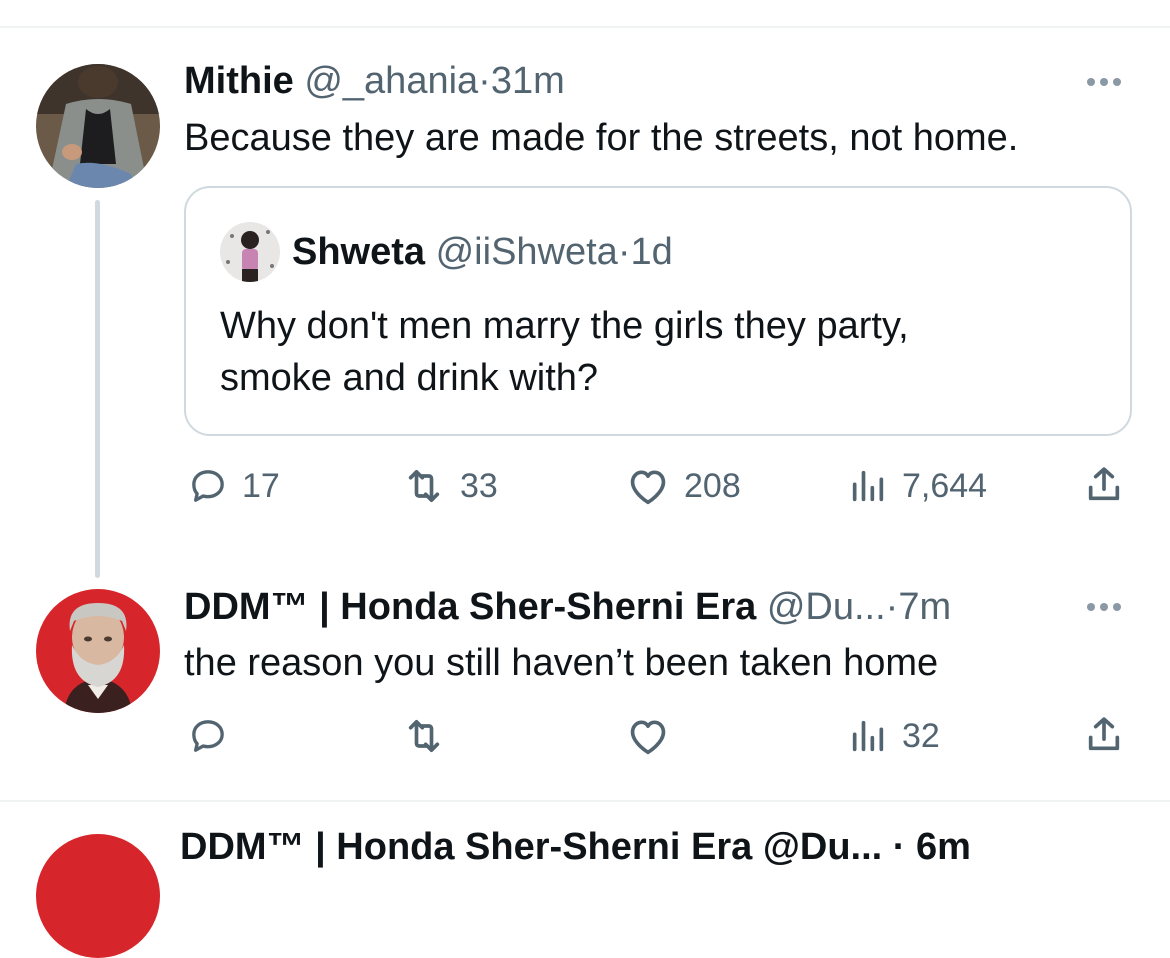 The image size is (1170, 958). Describe the element at coordinates (234, 486) in the screenshot. I see `reply-button: 17` at that location.